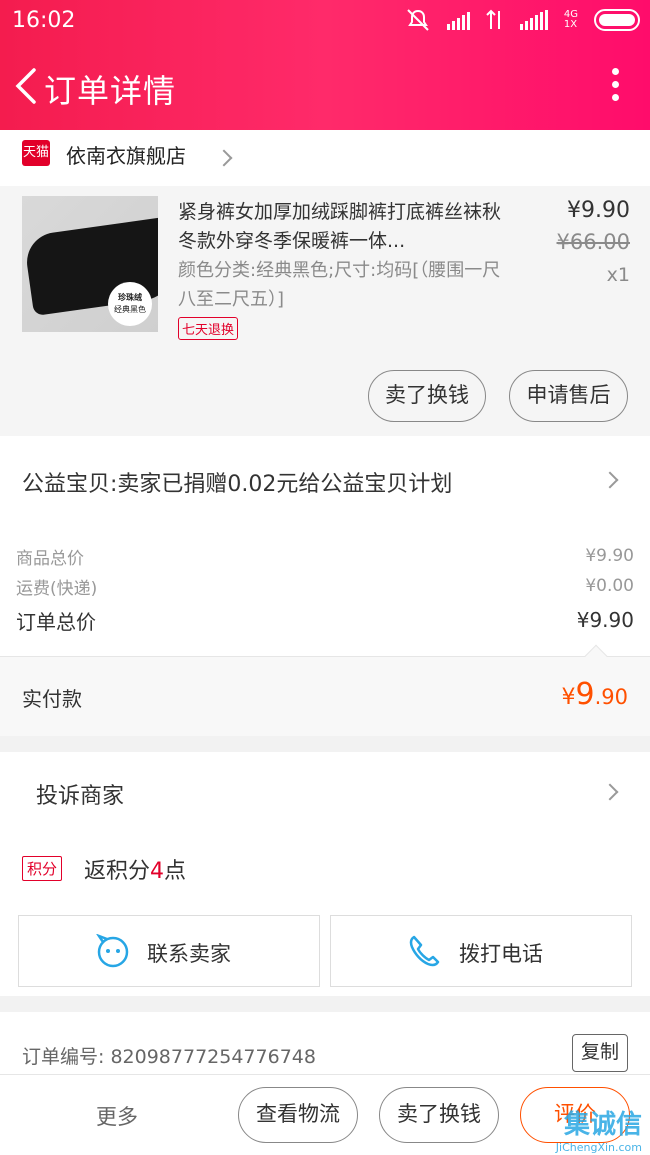 This screenshot has height=1155, width=650. I want to click on order-info: 订单编号: 82098777254776748 复制, so click(325, 1043).